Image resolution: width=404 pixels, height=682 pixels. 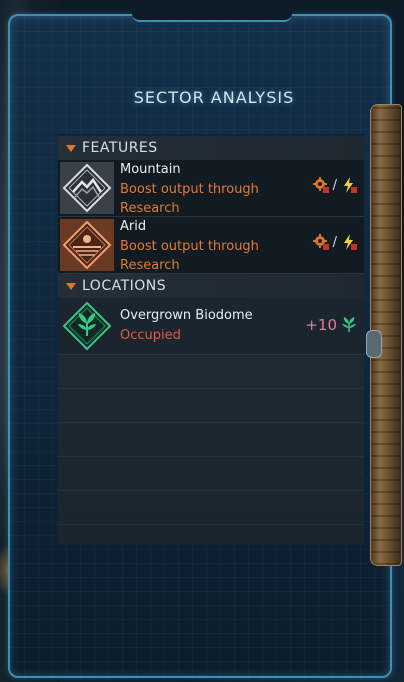 I want to click on locations-label: LOCATIONS, so click(x=124, y=286).